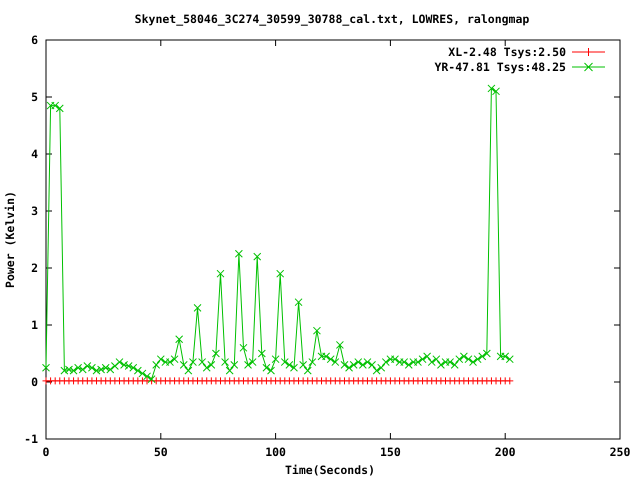 This screenshot has width=640, height=480. Describe the element at coordinates (390, 452) in the screenshot. I see `x-tick-label: 150` at that location.